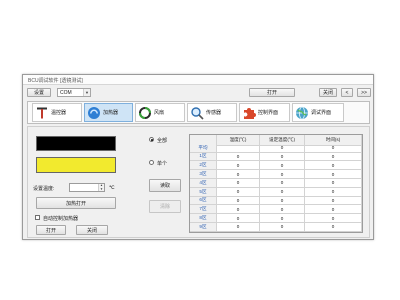 This screenshot has width=400, height=300. I want to click on row-header: 2区, so click(203, 166).